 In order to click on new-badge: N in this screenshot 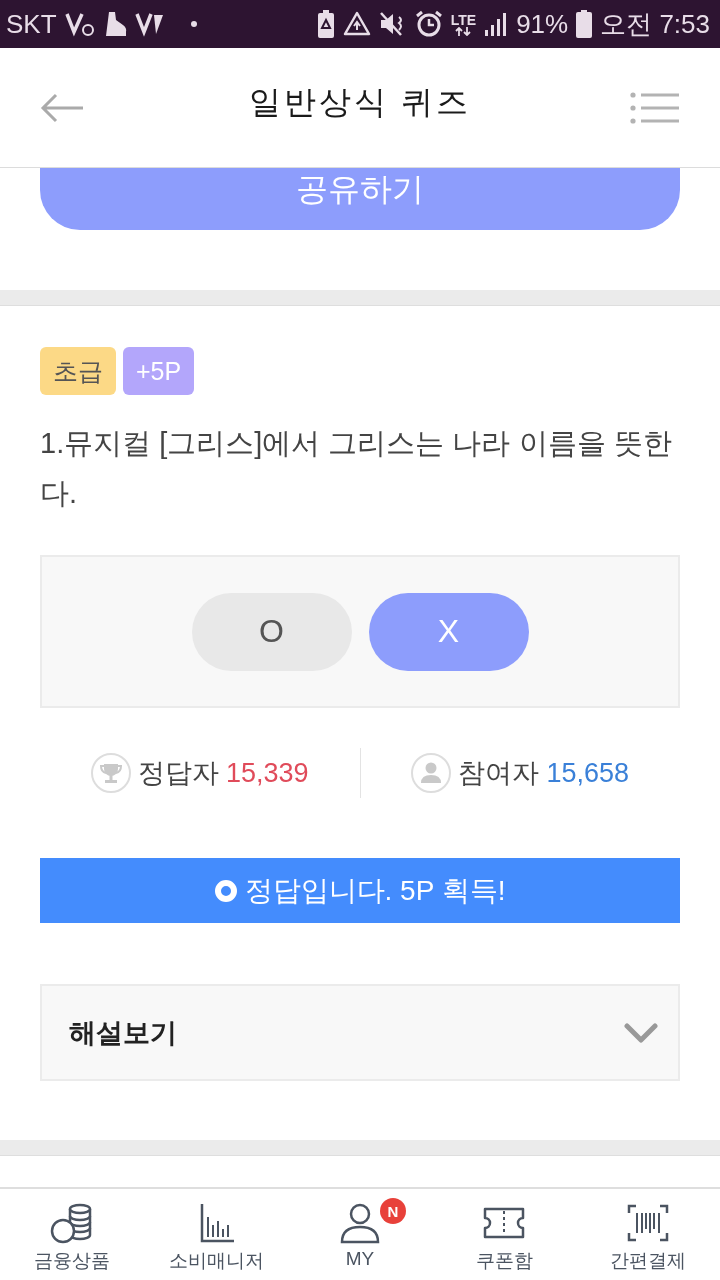, I will do `click(393, 1211)`.